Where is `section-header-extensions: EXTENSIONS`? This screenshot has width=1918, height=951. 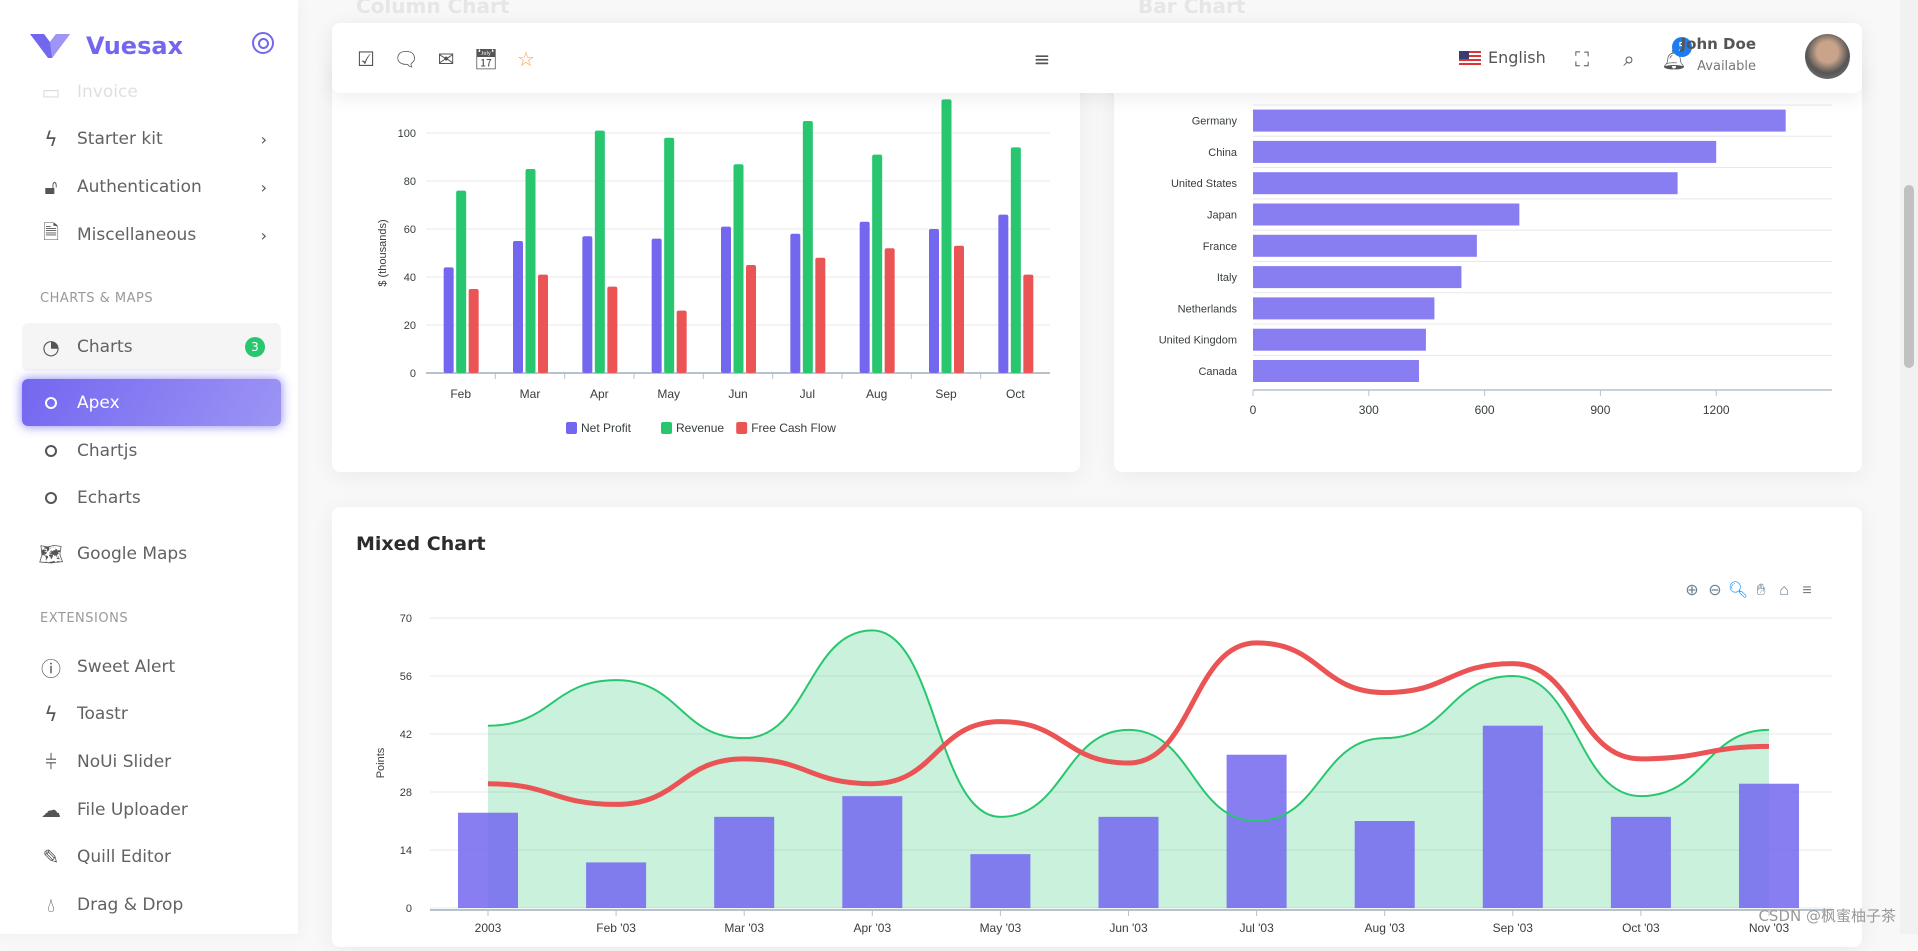
section-header-extensions: EXTENSIONS is located at coordinates (84, 618).